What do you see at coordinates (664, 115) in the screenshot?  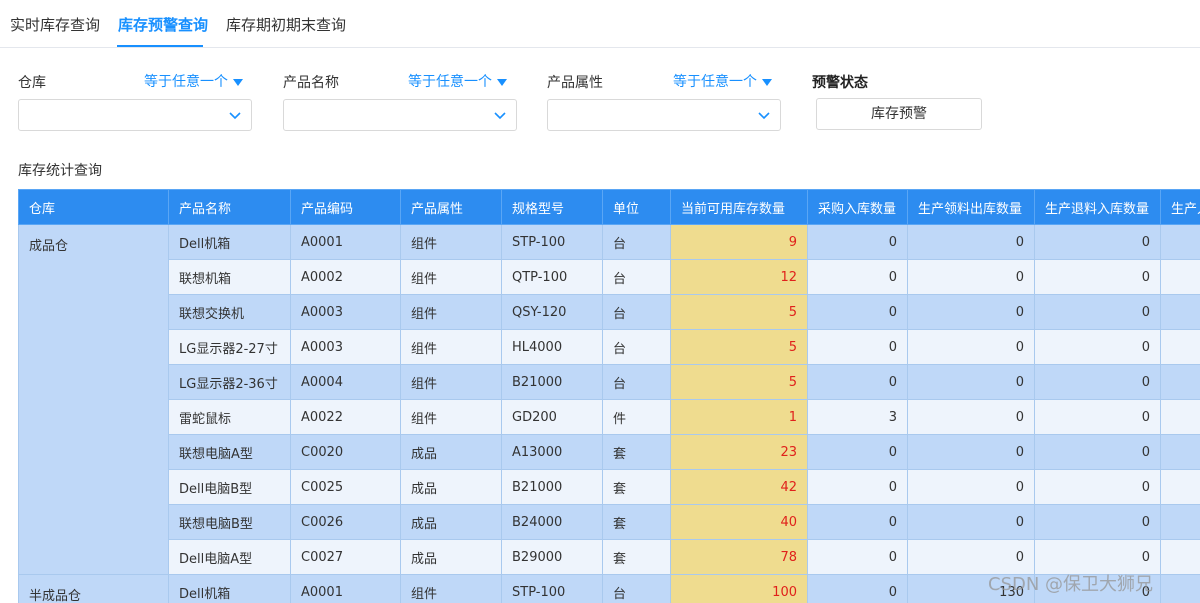 I see `product-attr-select` at bounding box center [664, 115].